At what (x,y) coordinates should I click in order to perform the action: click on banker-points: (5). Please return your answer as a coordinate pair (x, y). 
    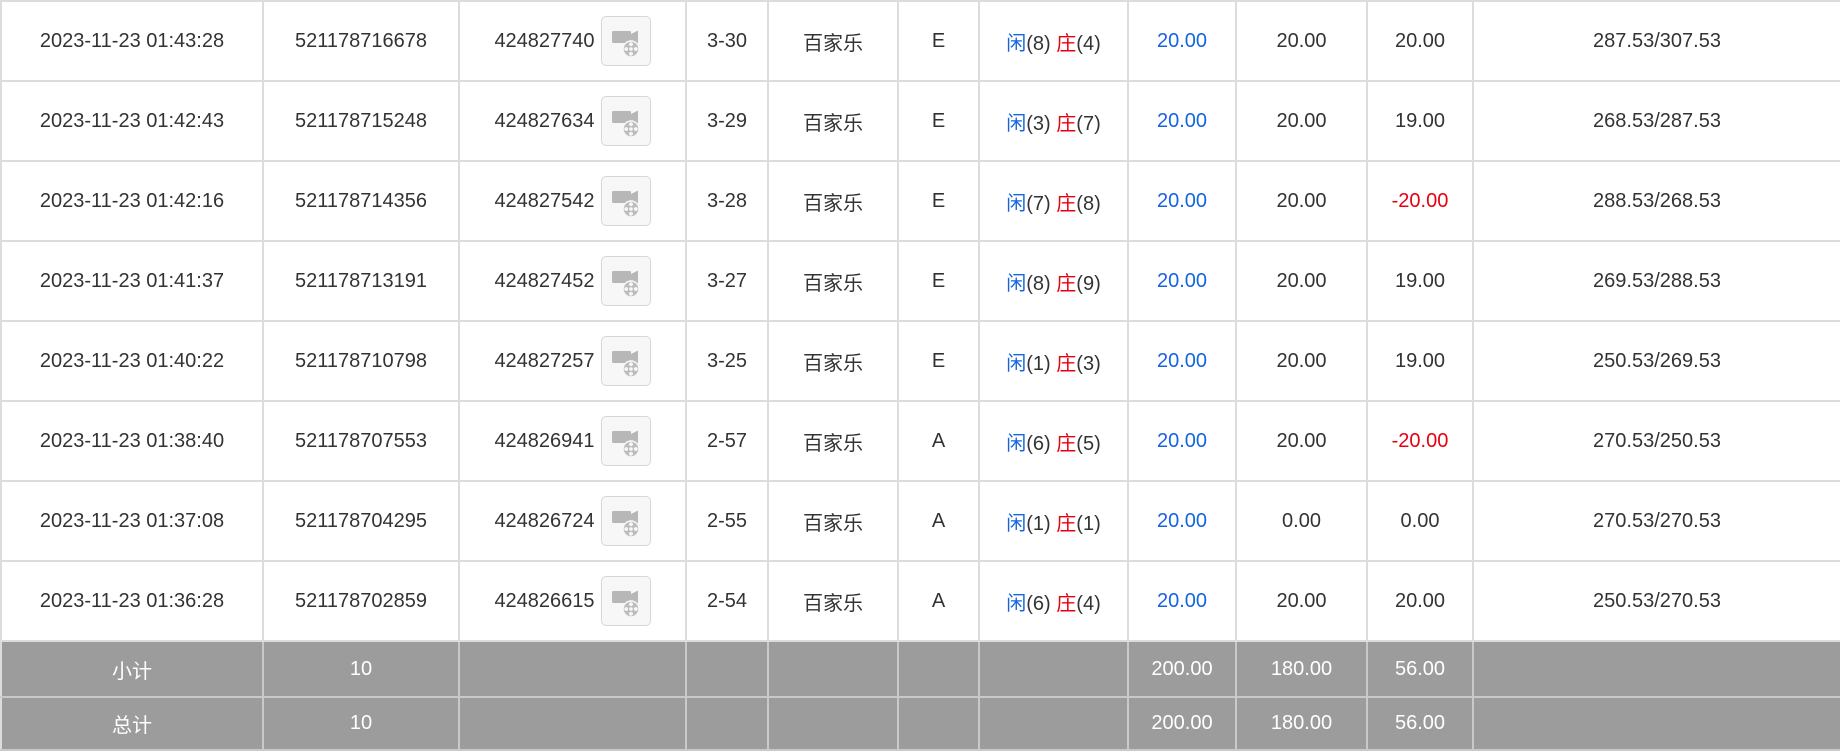
    Looking at the image, I should click on (1088, 443).